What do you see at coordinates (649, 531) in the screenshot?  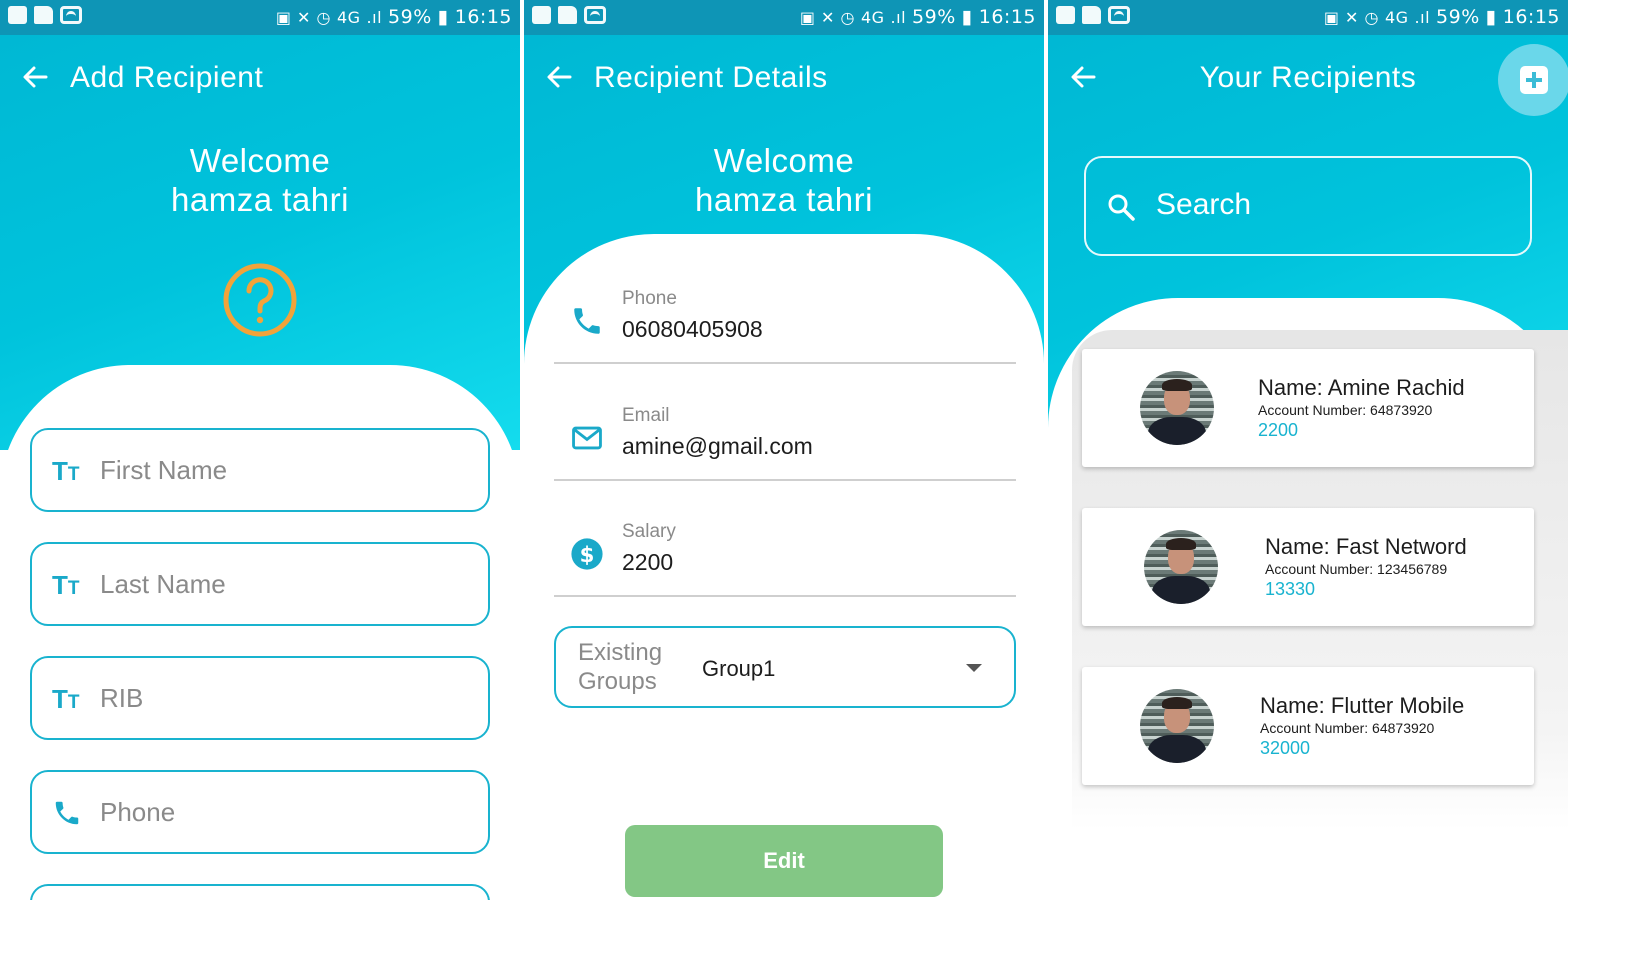 I see `salary-label: Salary` at bounding box center [649, 531].